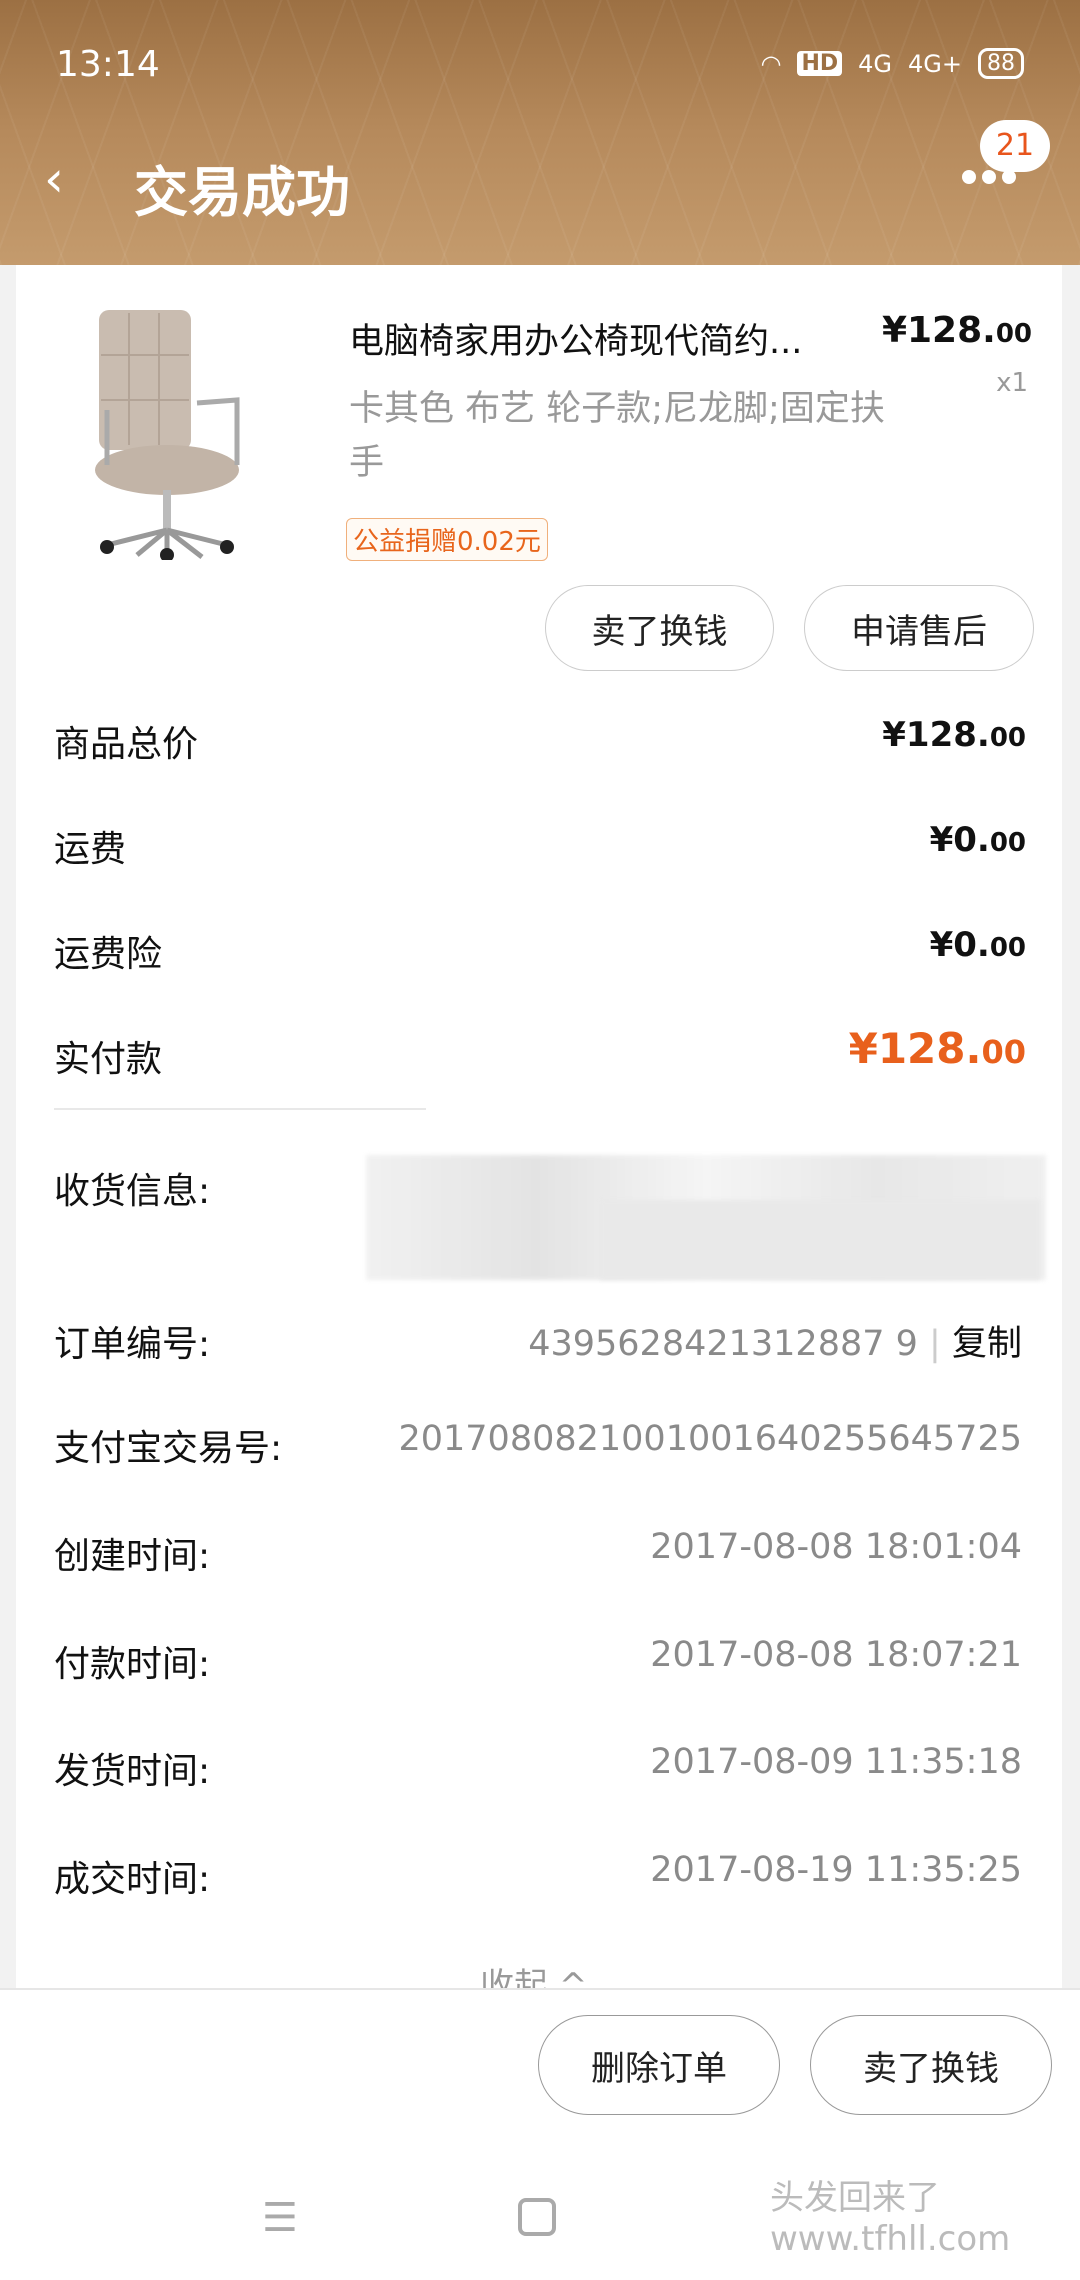 This screenshot has height=2280, width=1080. Describe the element at coordinates (108, 64) in the screenshot. I see `status-time: 13:14` at that location.